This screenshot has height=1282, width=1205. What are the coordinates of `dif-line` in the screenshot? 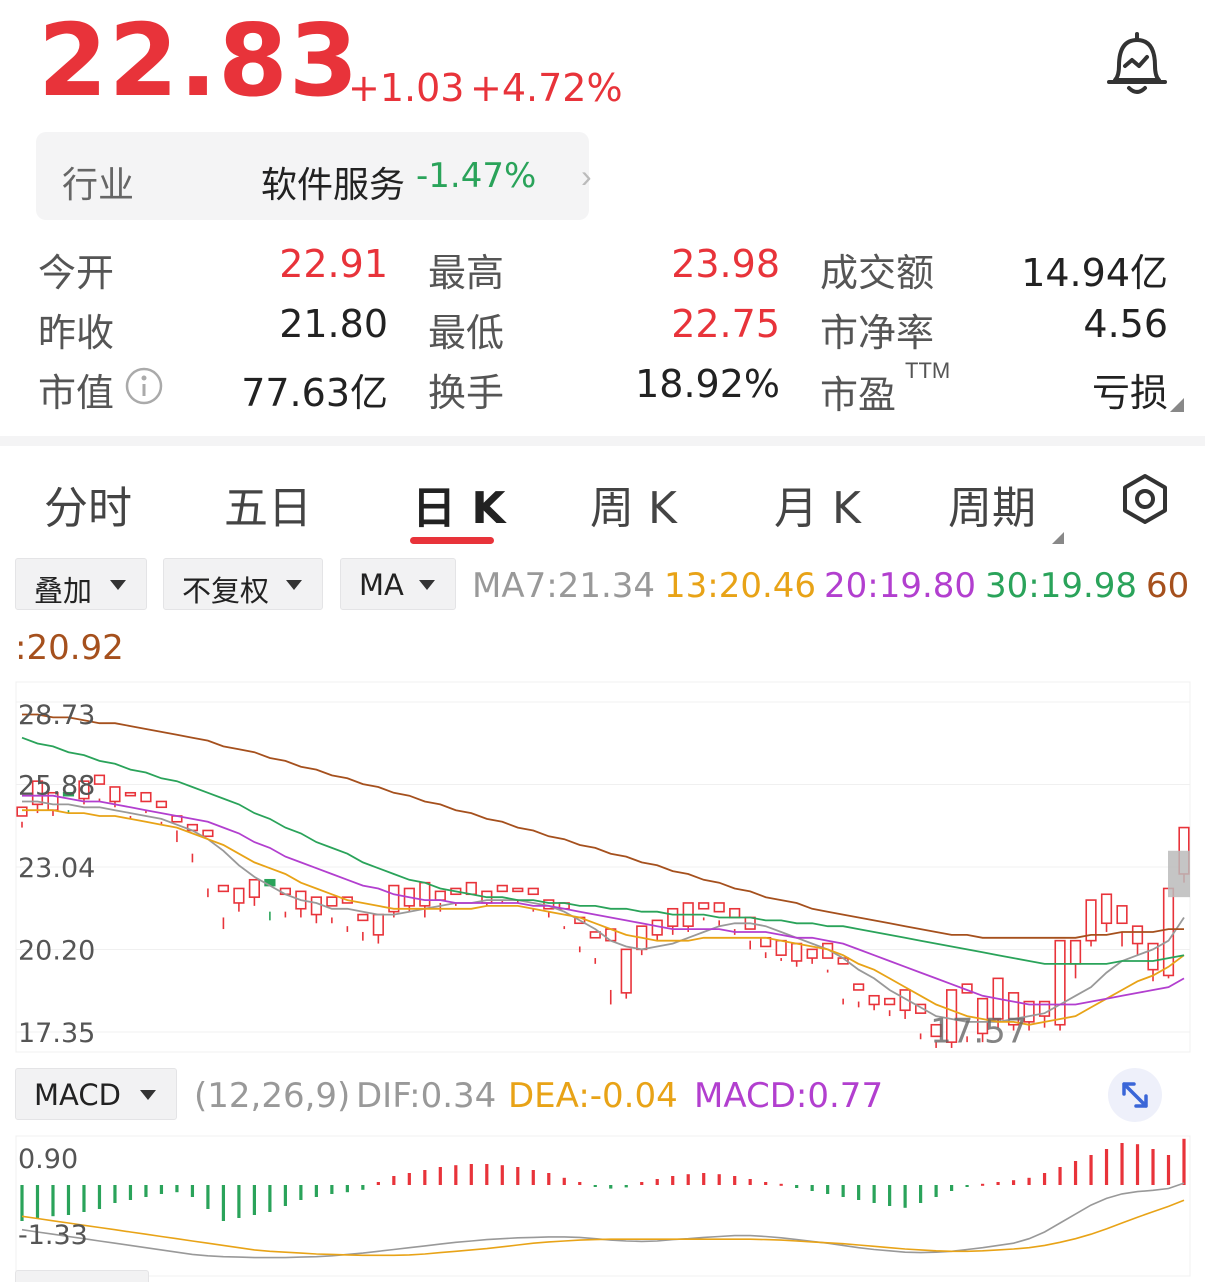 It's located at (603, 1220).